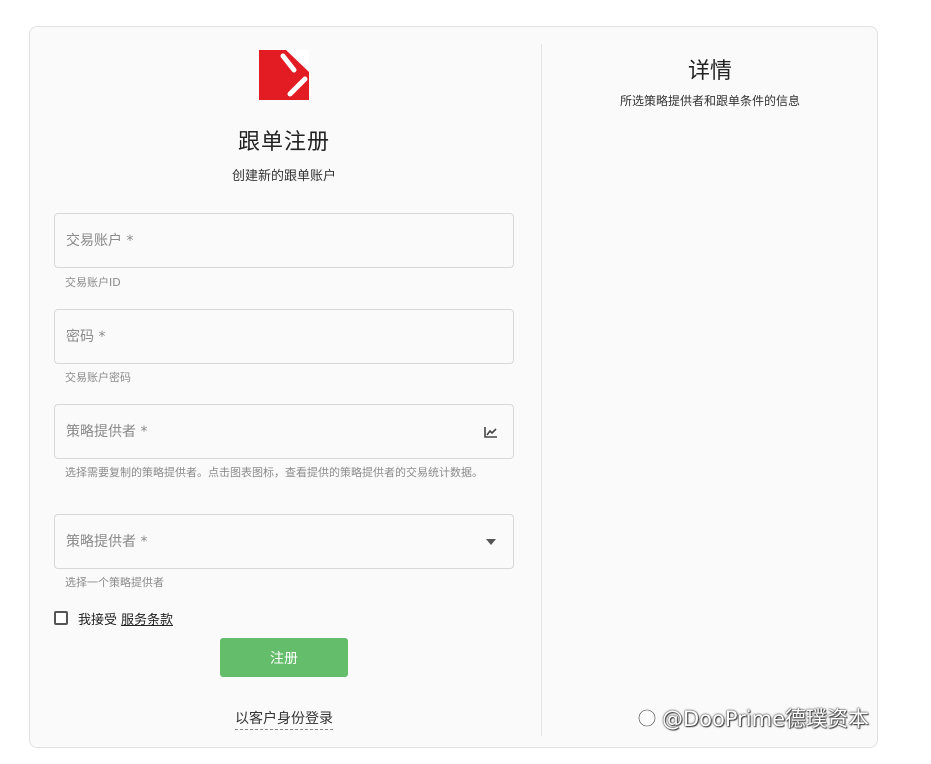  I want to click on strategy-provider-select, so click(284, 541).